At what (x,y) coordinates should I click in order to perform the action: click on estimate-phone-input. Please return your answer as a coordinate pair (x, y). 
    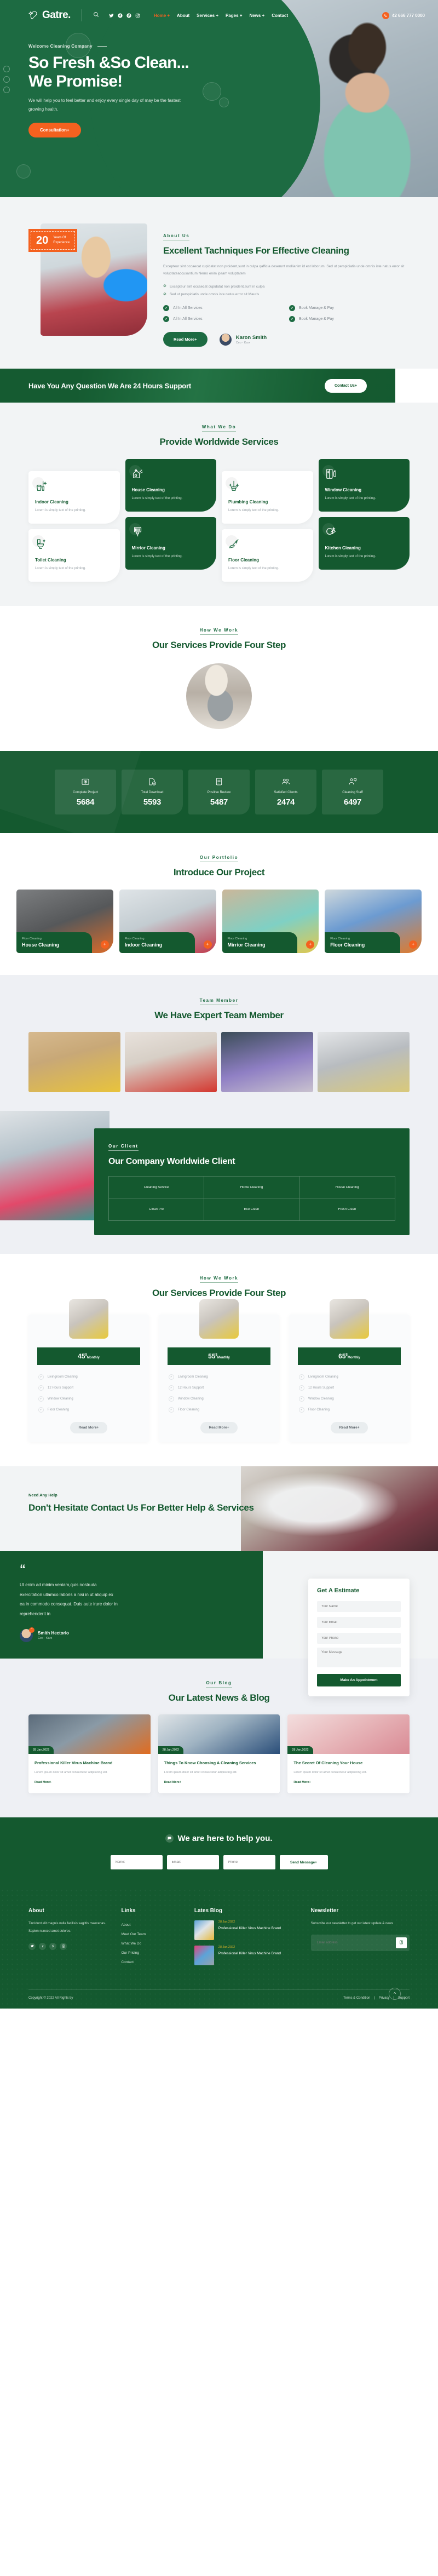
    Looking at the image, I should click on (359, 1638).